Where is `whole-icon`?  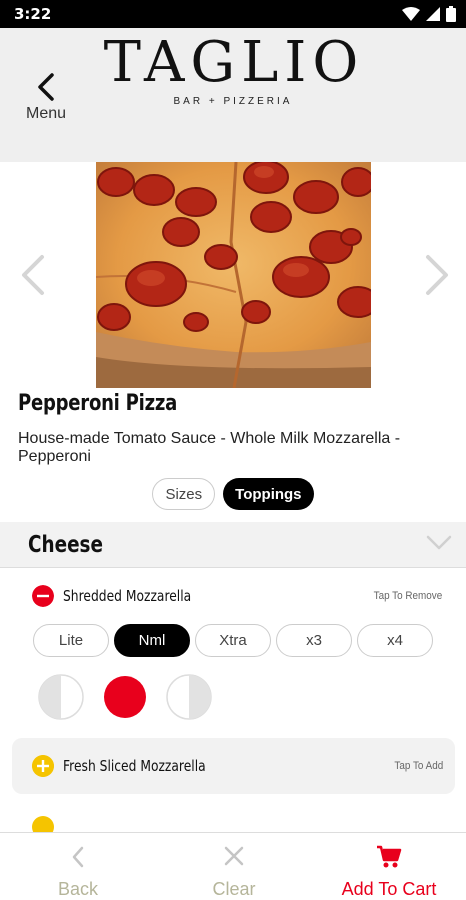 whole-icon is located at coordinates (125, 697).